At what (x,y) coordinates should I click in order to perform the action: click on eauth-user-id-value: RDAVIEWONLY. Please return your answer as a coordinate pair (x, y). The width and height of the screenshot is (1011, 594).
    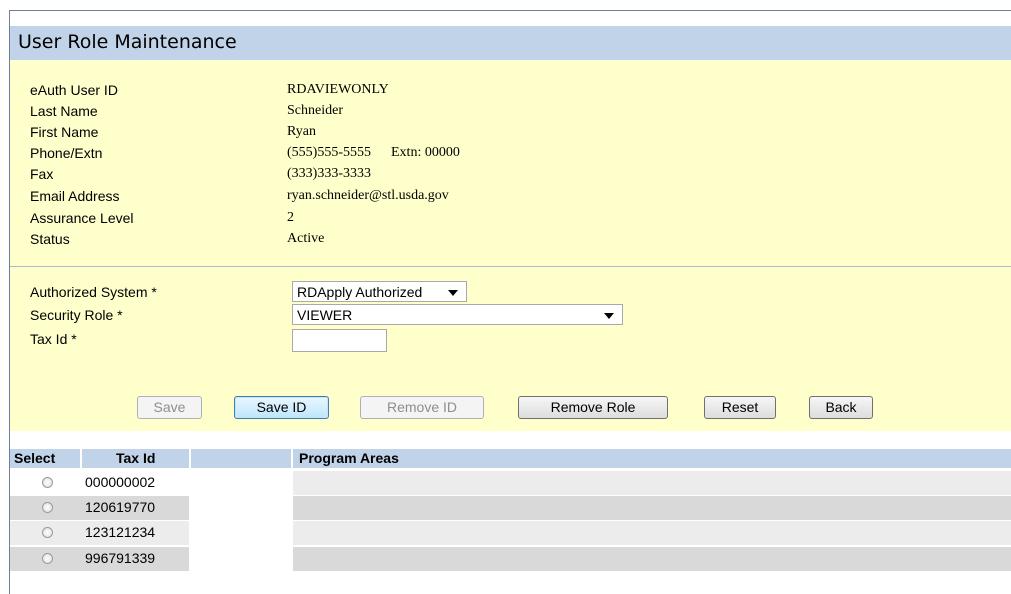
    Looking at the image, I should click on (338, 89).